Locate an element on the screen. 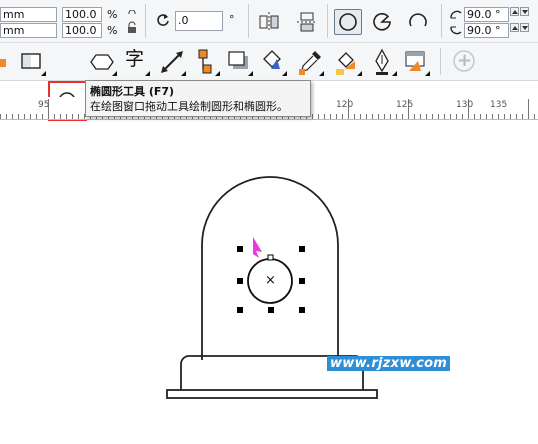 This screenshot has height=444, width=538. ruler-label: 95 is located at coordinates (44, 105).